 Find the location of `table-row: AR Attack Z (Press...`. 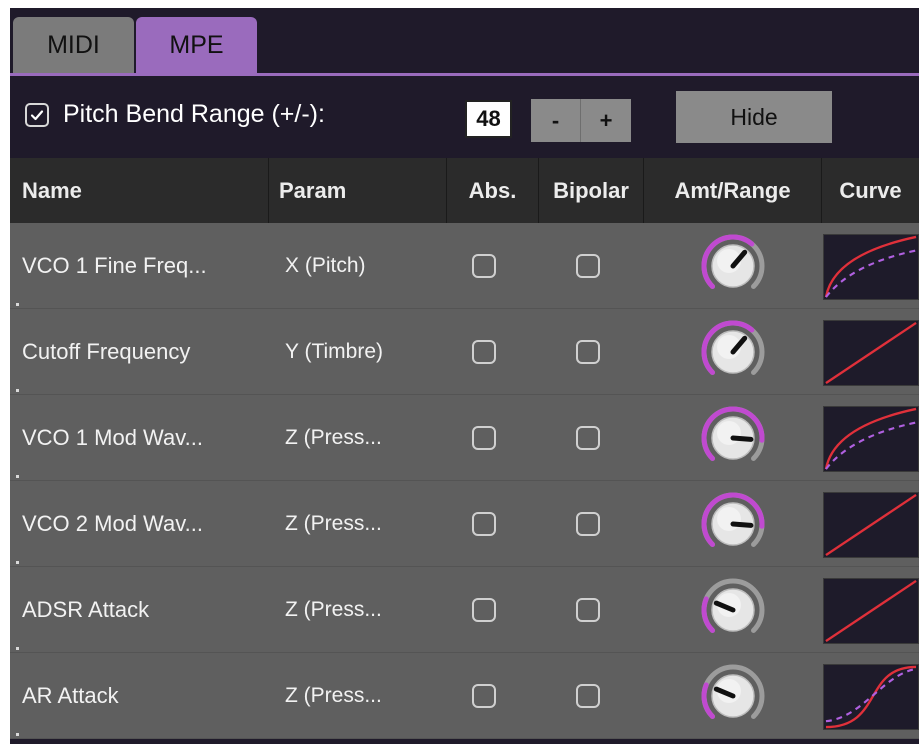

table-row: AR Attack Z (Press... is located at coordinates (464, 696).